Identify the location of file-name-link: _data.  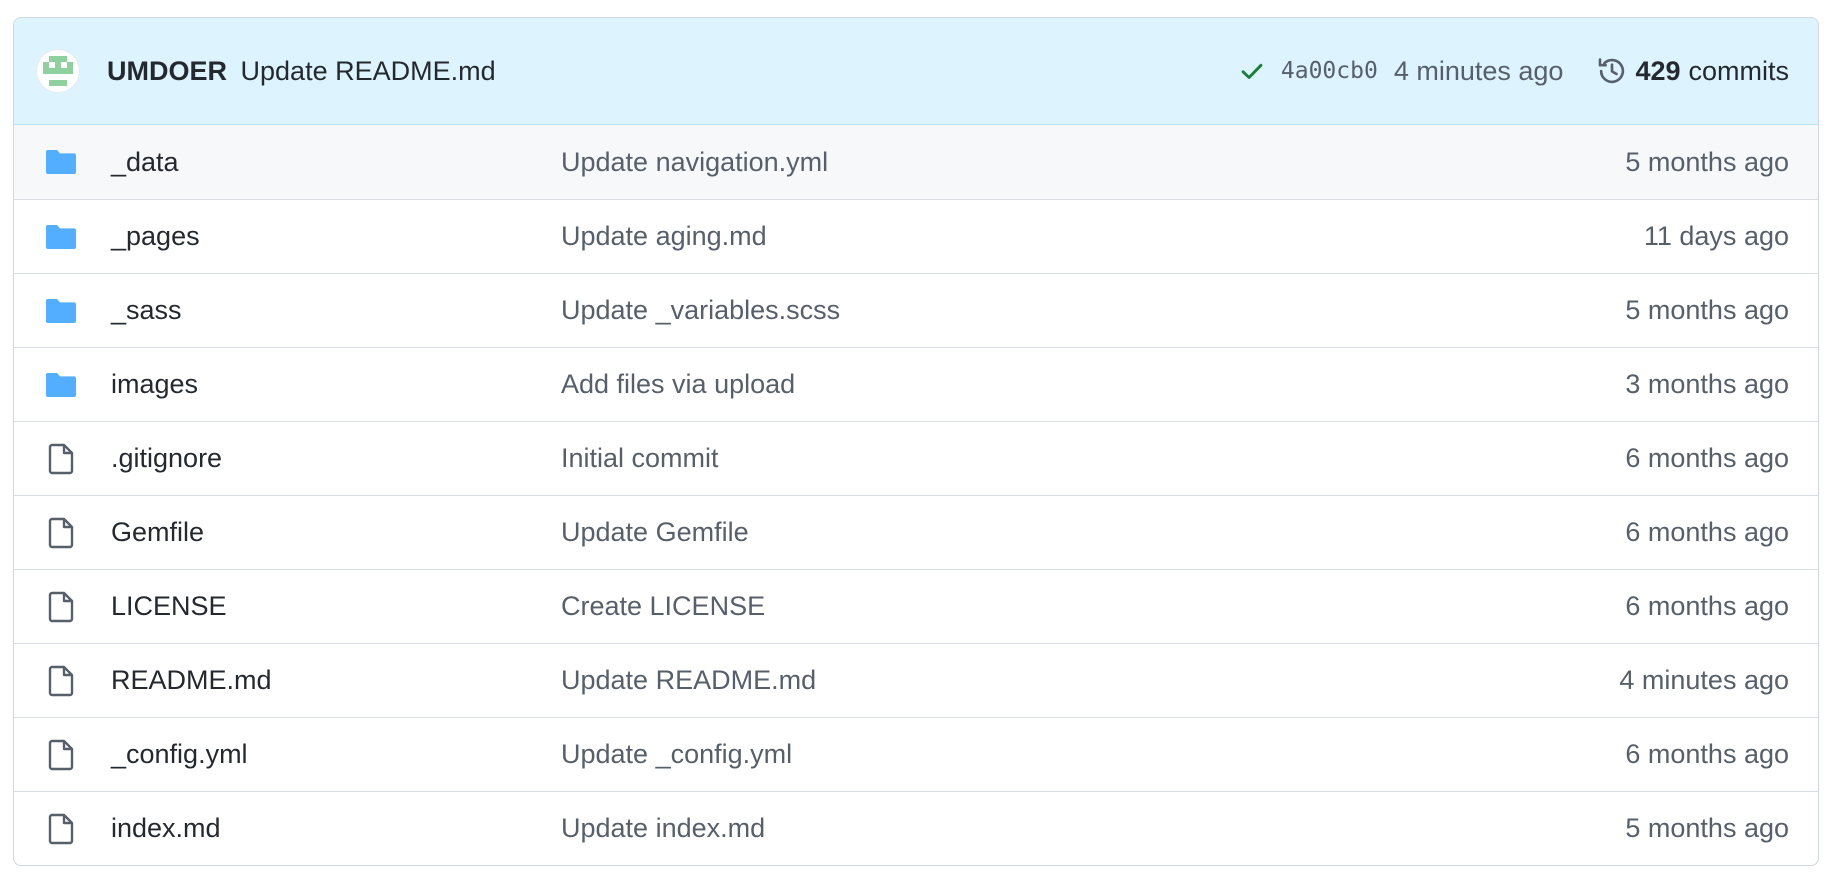
(336, 162).